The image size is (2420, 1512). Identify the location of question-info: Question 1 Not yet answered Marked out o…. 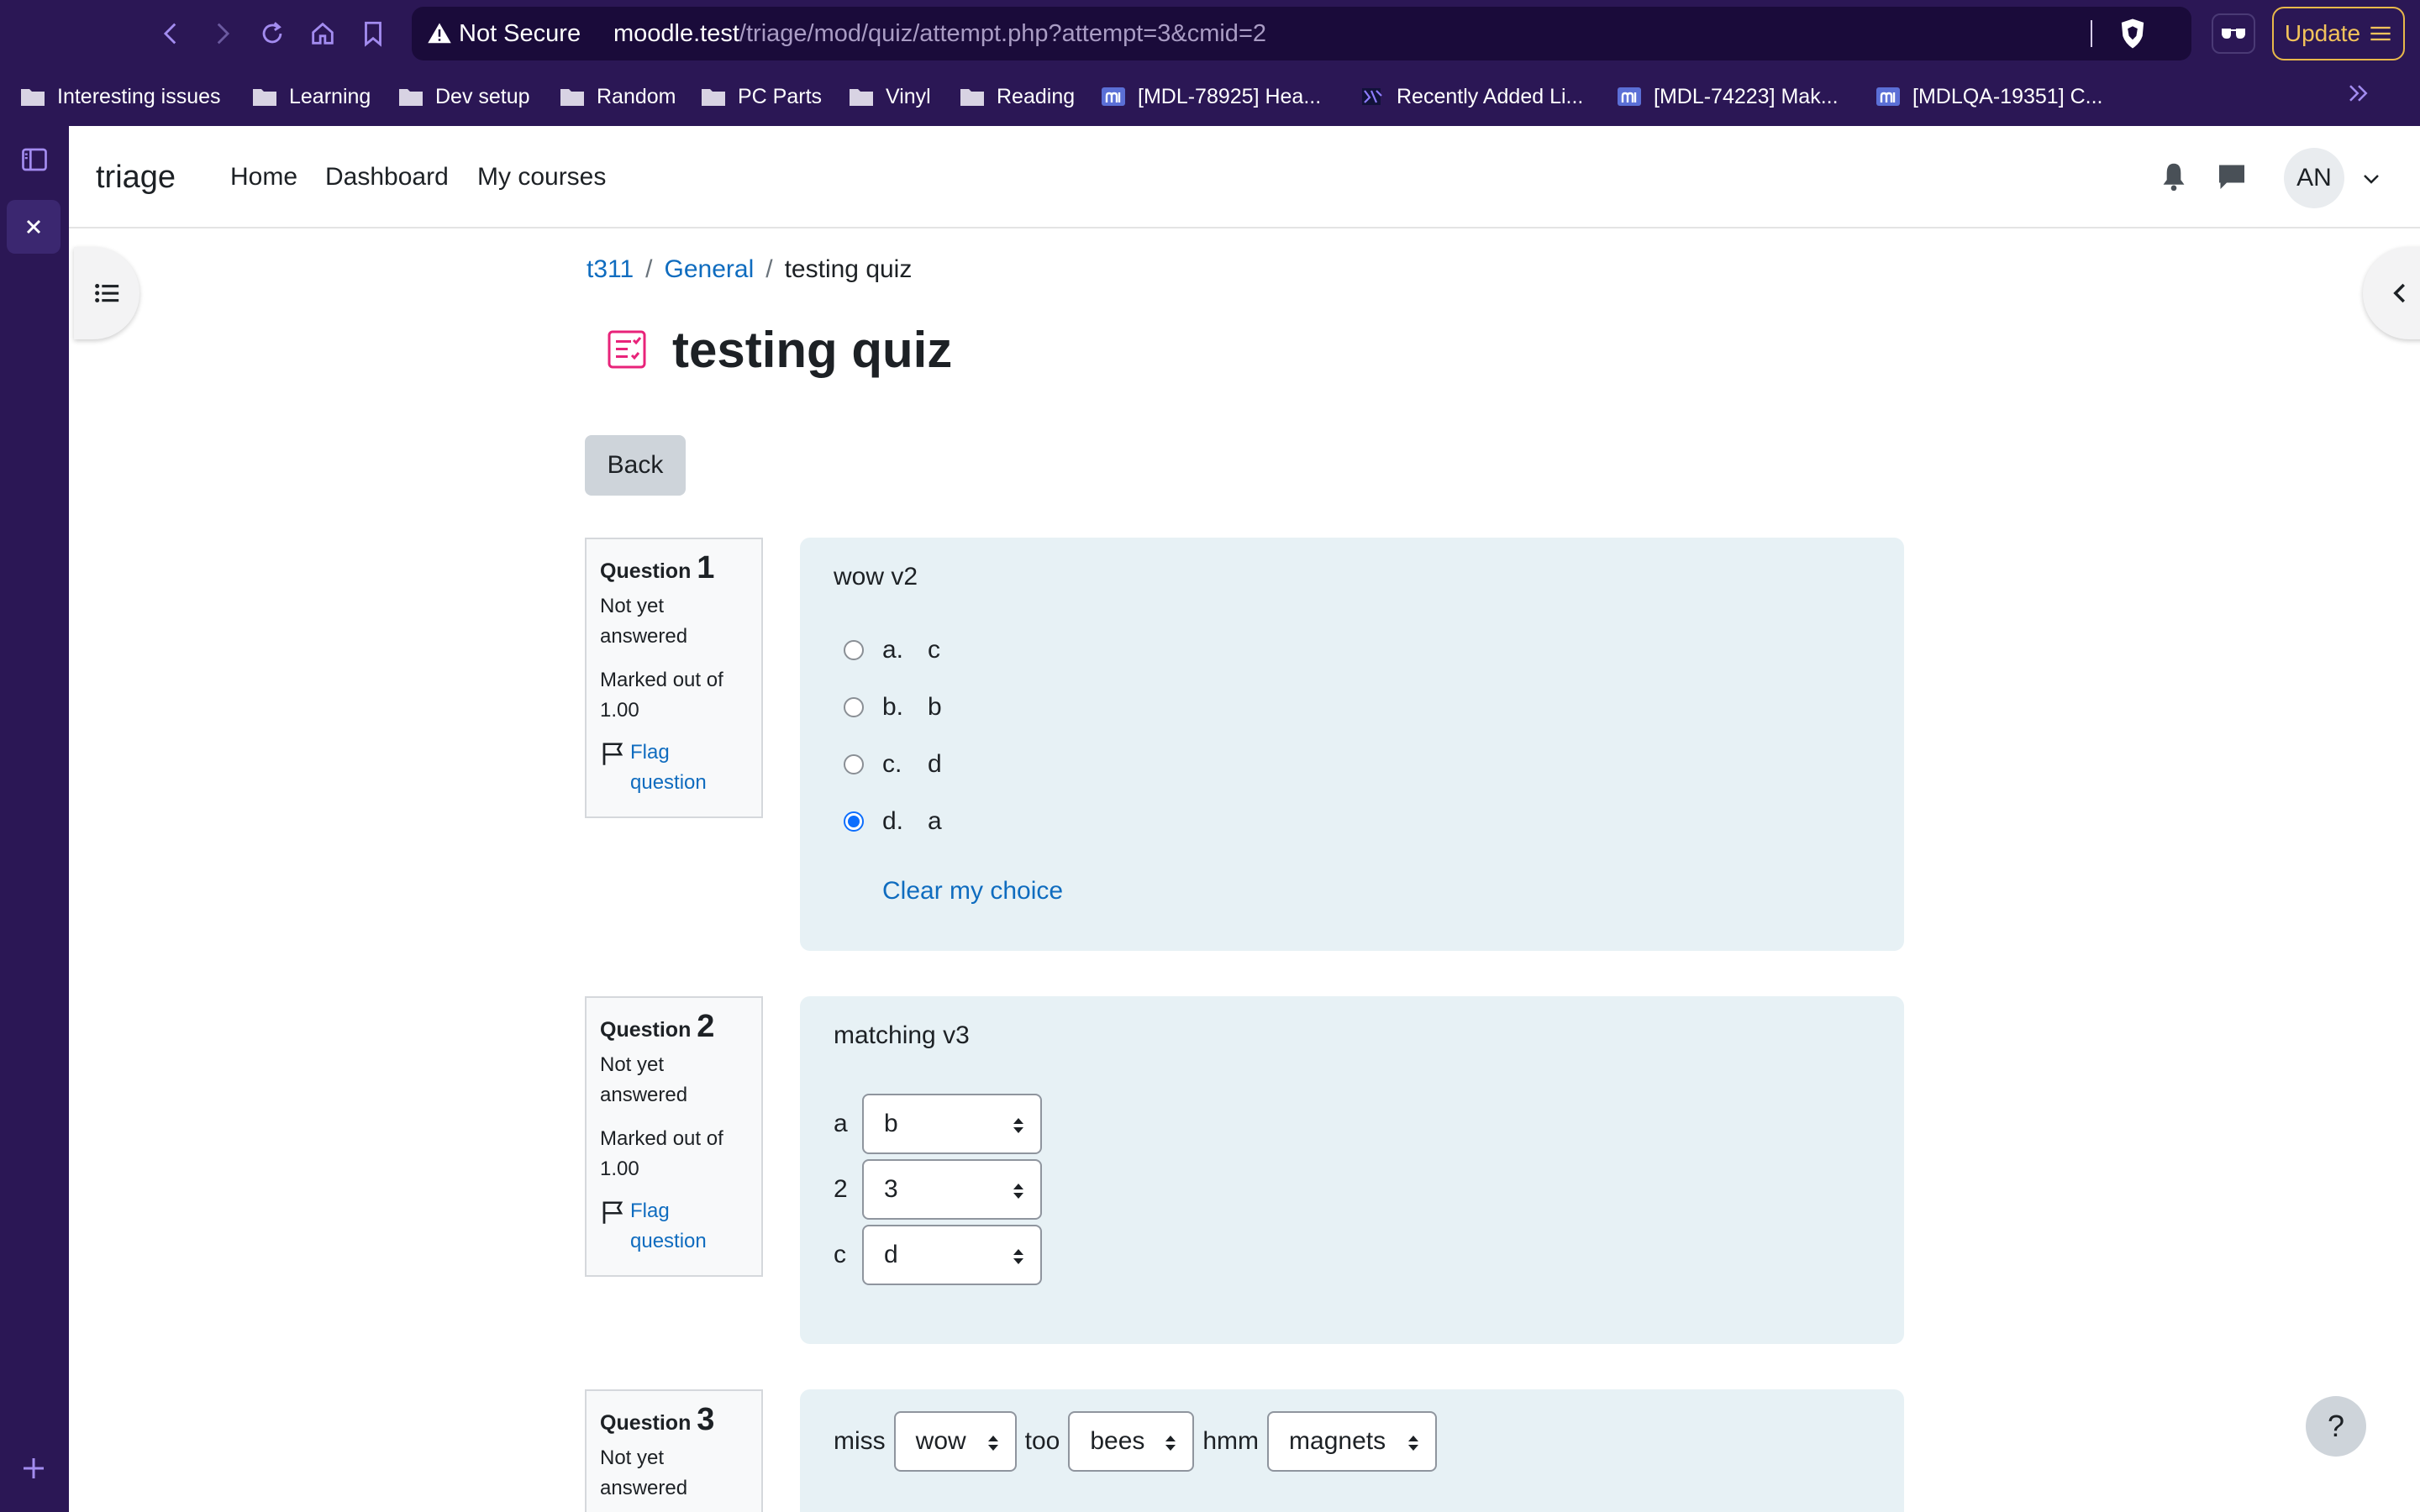
(674, 678).